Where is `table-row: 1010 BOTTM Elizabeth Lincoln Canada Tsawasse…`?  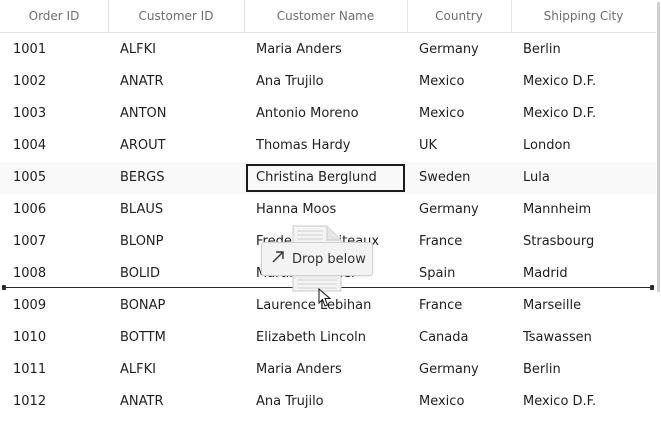
table-row: 1010 BOTTM Elizabeth Lincoln Canada Tsawasse… is located at coordinates (328, 338).